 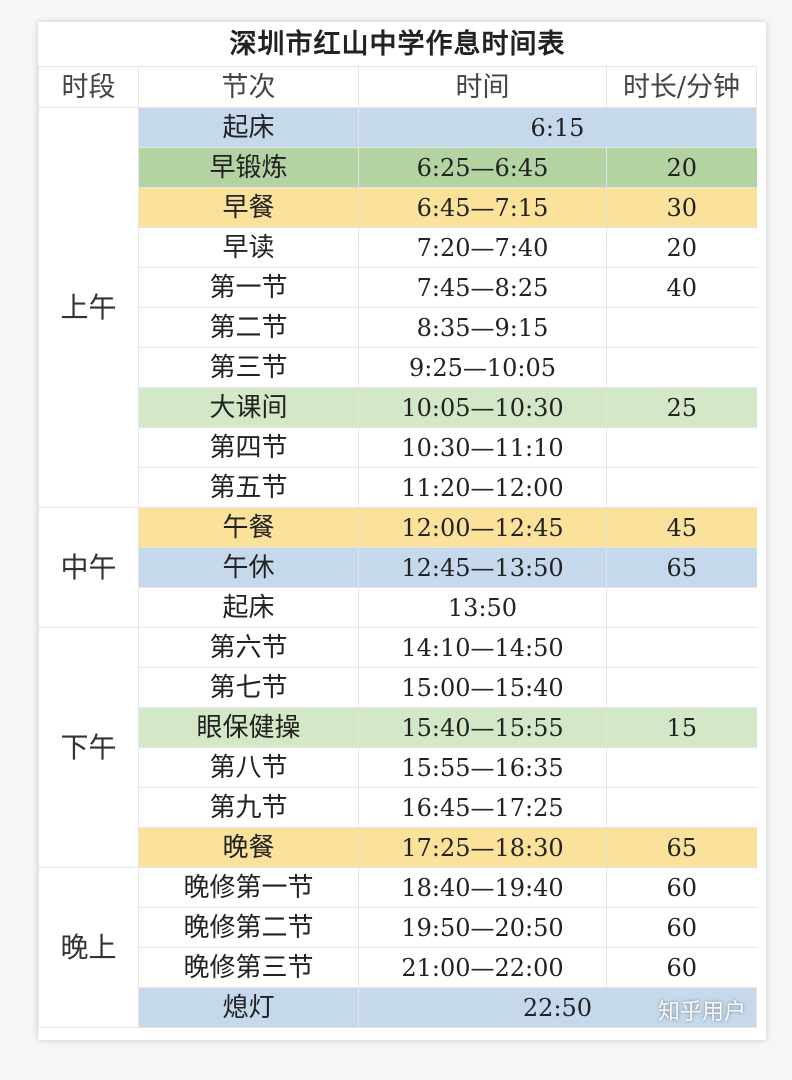 I want to click on header-time: 时间, so click(x=482, y=87).